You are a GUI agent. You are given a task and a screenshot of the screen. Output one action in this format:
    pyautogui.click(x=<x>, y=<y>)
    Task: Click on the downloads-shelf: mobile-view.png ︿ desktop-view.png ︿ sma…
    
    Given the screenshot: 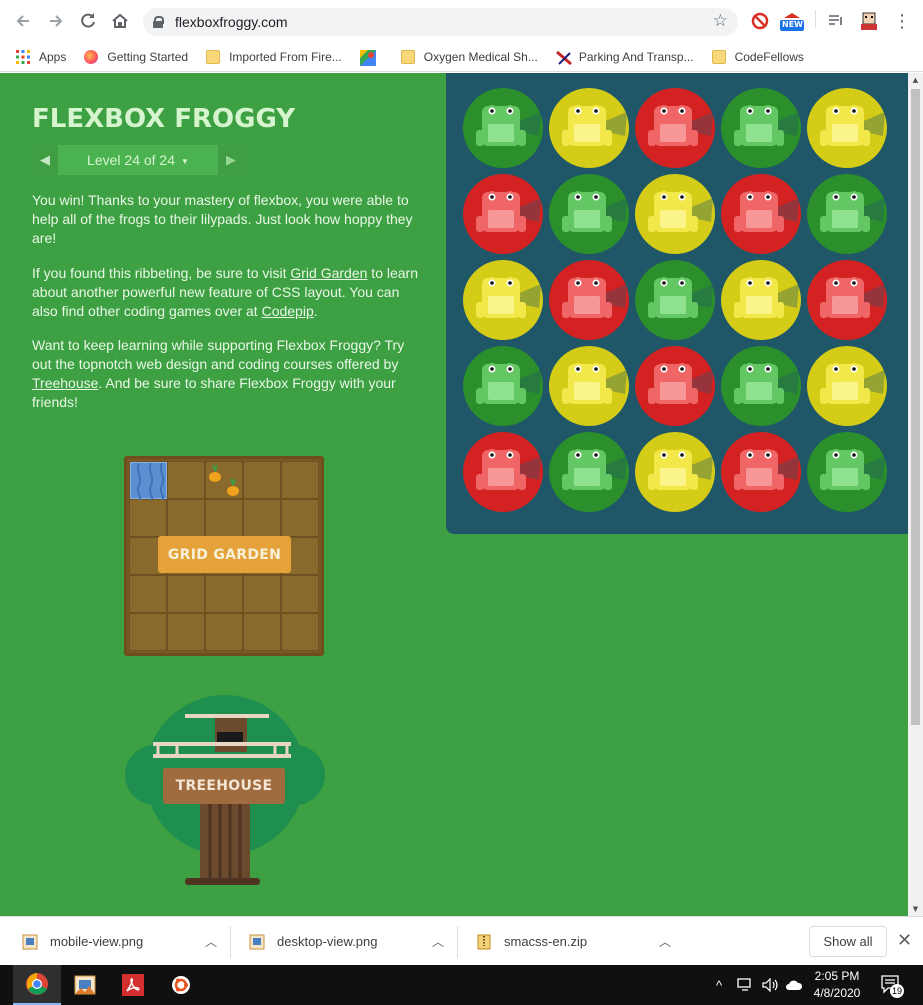 What is the action you would take?
    pyautogui.click(x=461, y=940)
    